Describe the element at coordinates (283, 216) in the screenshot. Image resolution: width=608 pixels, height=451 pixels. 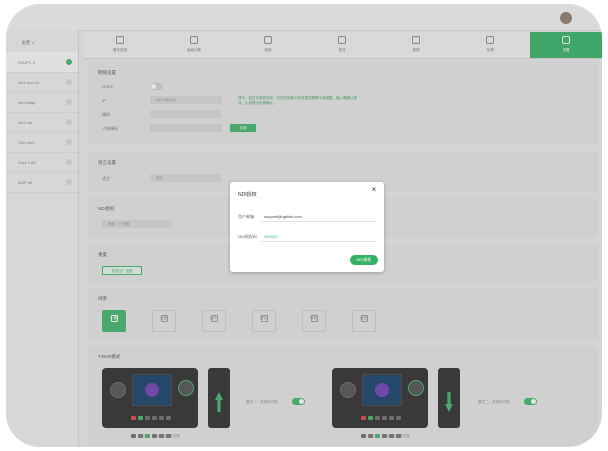
I see `email-value: support@rgblink.com` at that location.